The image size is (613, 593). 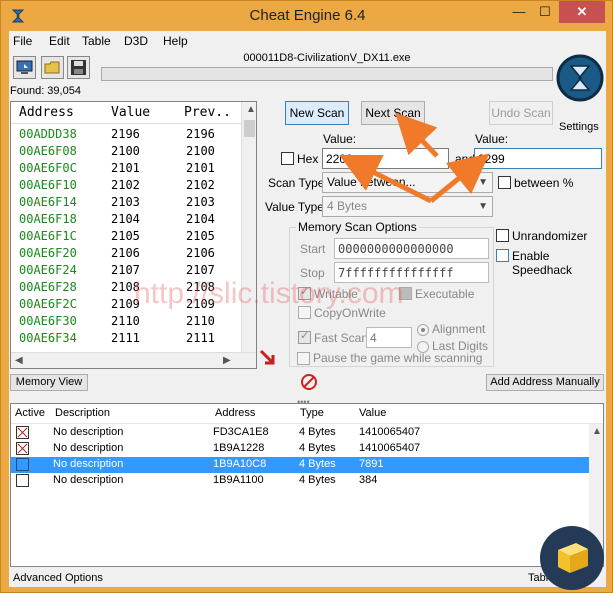 I want to click on value-cell: 7891, so click(x=371, y=464).